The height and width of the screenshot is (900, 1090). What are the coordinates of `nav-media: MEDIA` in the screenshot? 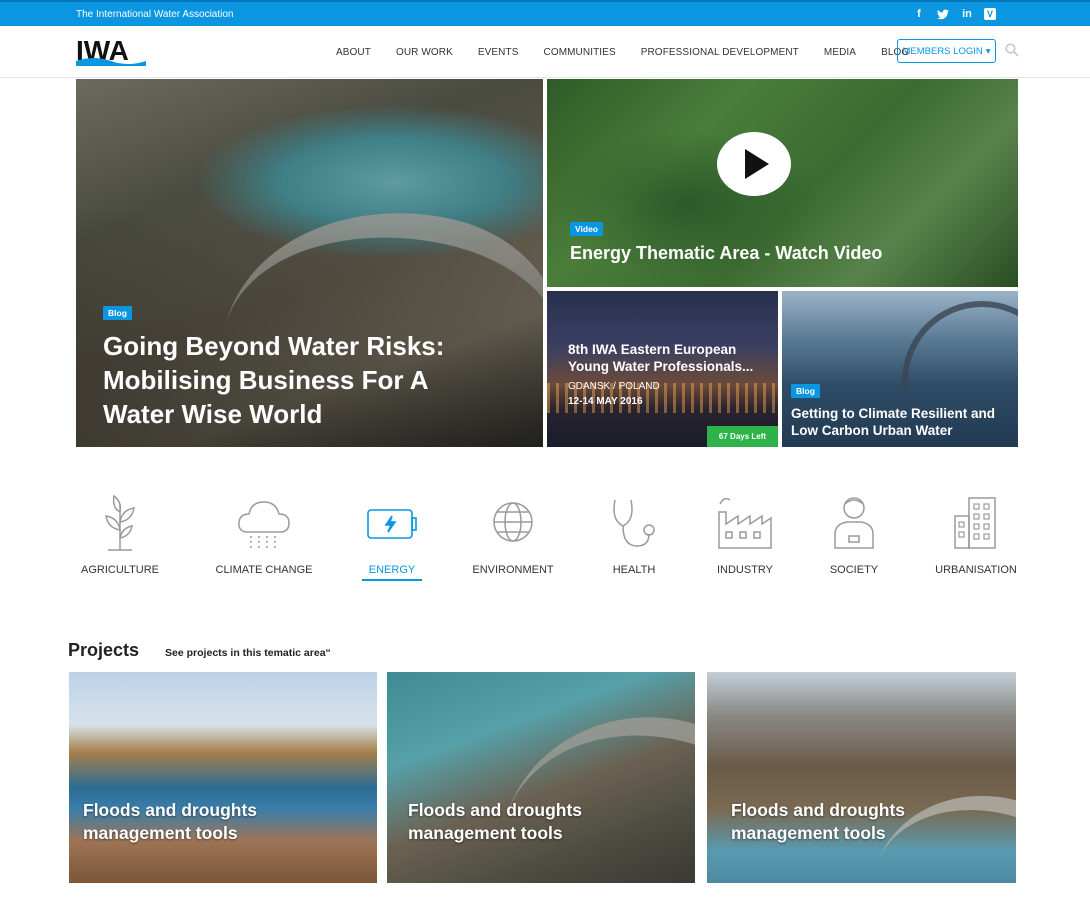 It's located at (840, 52).